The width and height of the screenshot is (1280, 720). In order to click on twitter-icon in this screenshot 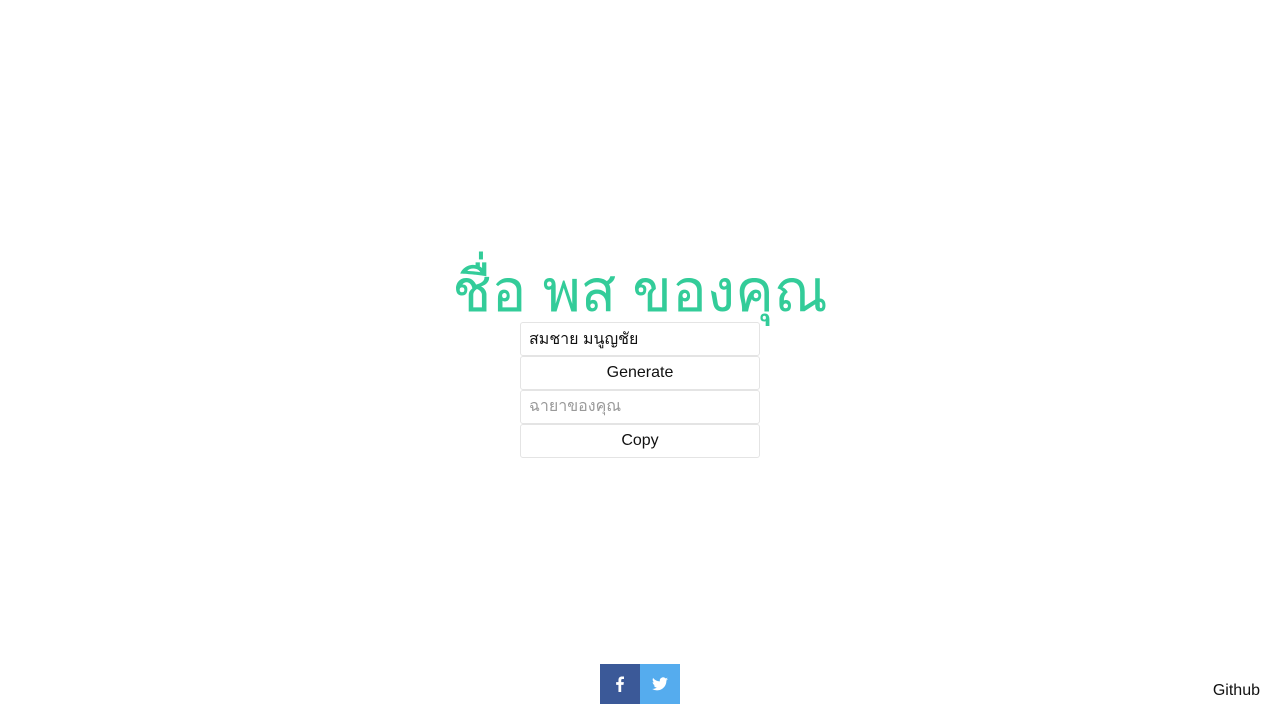, I will do `click(660, 684)`.